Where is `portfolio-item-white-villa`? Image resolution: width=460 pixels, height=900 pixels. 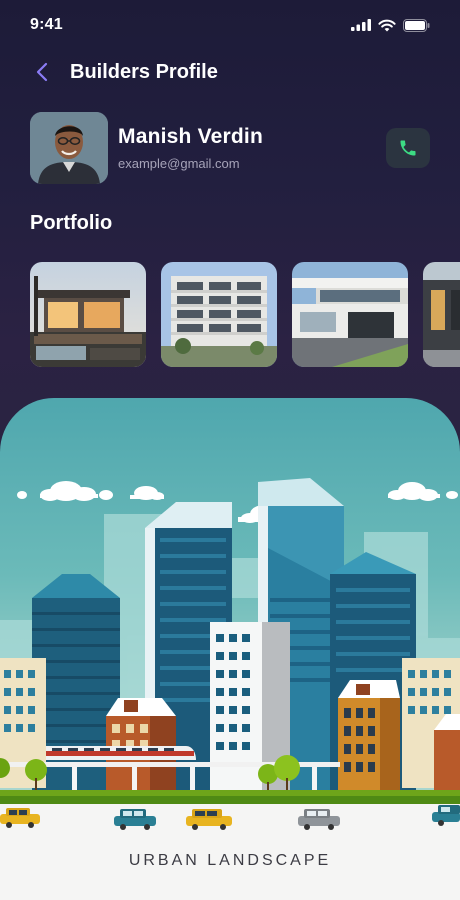 portfolio-item-white-villa is located at coordinates (350, 314).